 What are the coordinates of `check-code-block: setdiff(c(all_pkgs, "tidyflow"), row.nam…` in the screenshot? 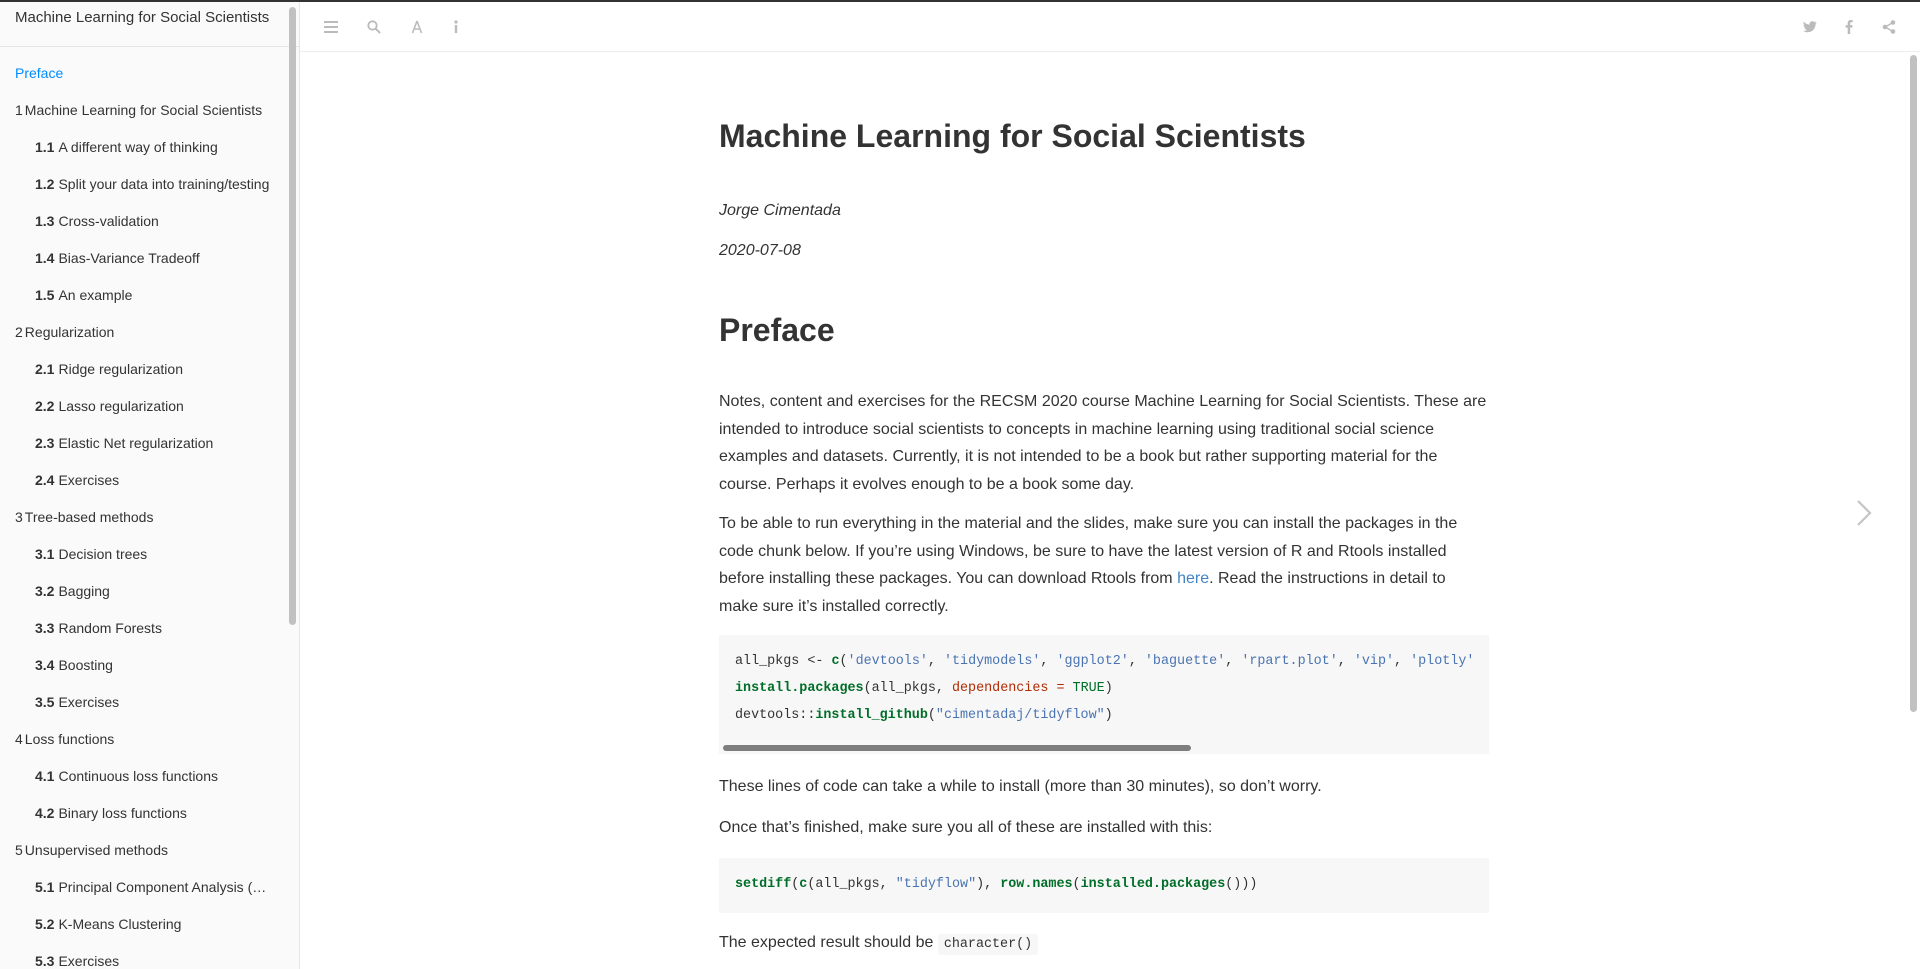 It's located at (1104, 885).